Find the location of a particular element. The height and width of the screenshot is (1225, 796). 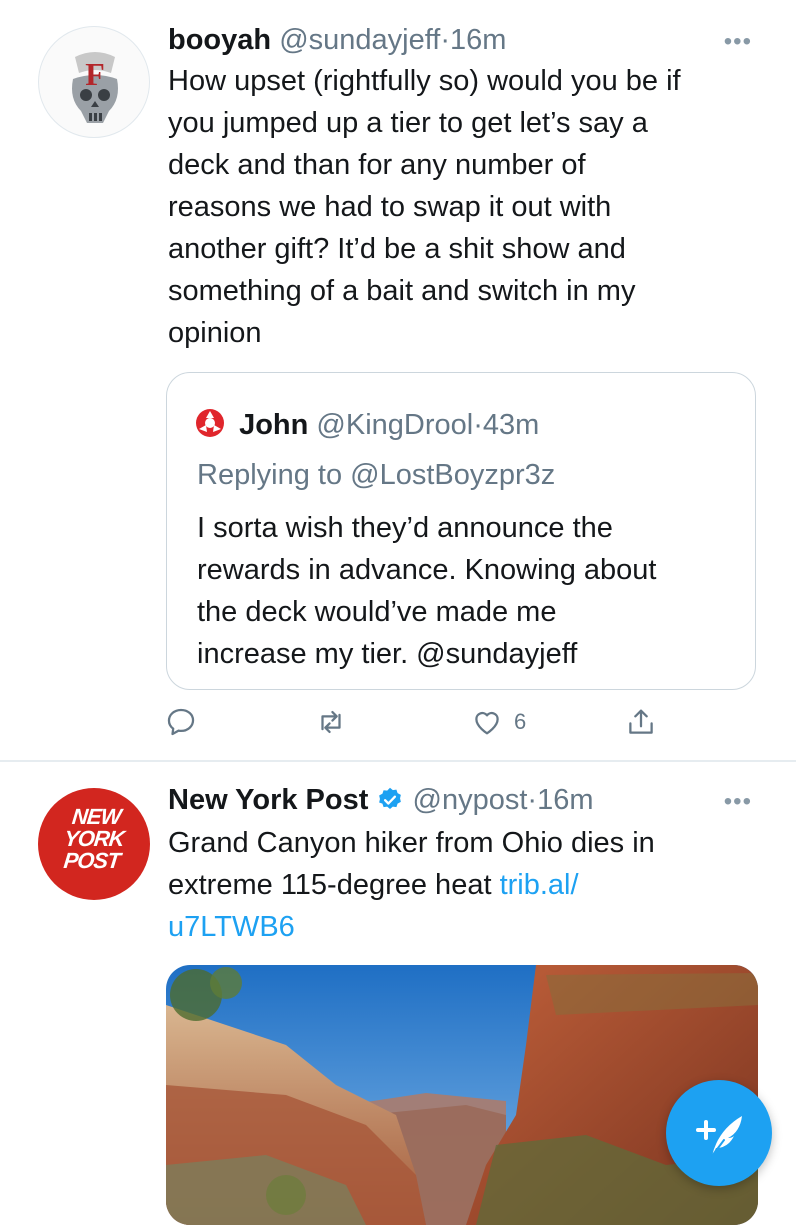

quoted-tweet-header: John @KingDrool·43m is located at coordinates (367, 425).